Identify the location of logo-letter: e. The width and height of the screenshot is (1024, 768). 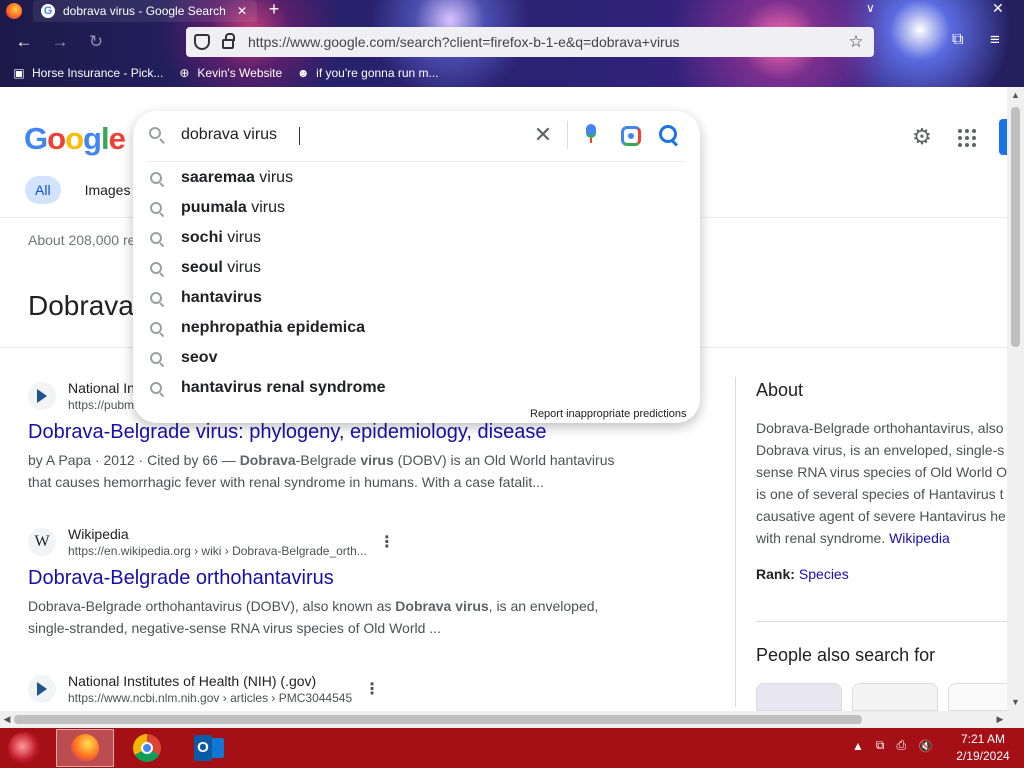
(117, 138).